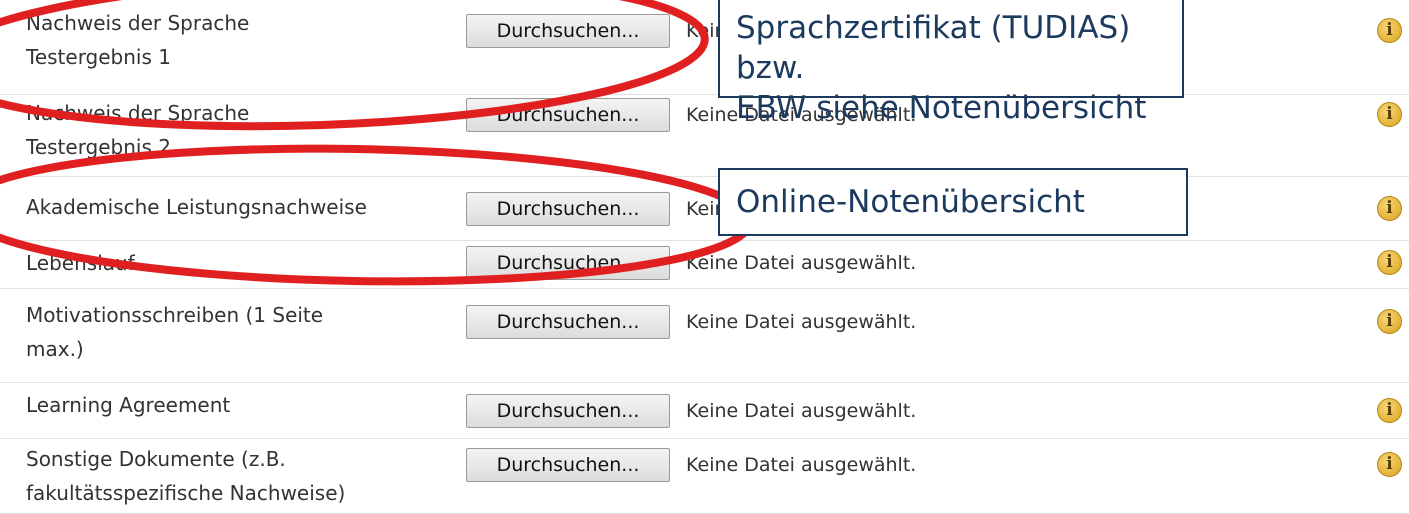 Image resolution: width=1409 pixels, height=514 pixels. Describe the element at coordinates (80, 263) in the screenshot. I see `label-line-1: Lebenslauf` at that location.